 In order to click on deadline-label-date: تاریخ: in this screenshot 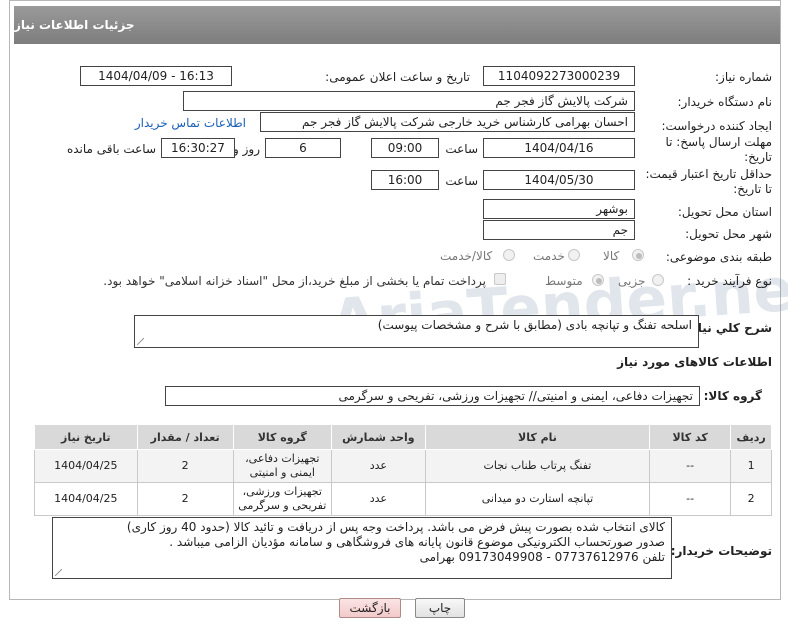, I will do `click(758, 157)`.